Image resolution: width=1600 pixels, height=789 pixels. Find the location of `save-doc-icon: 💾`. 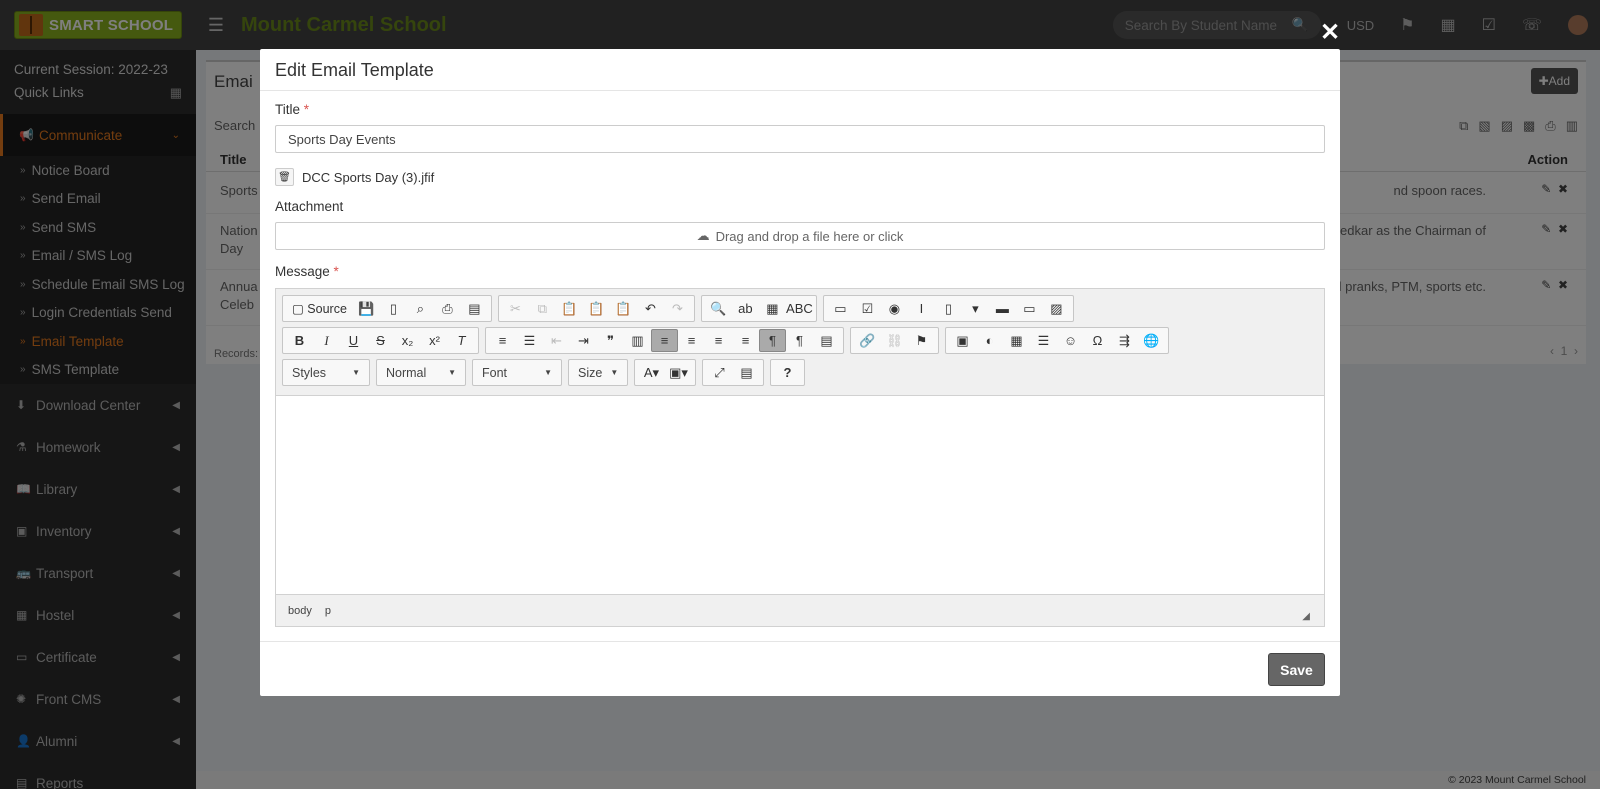

save-doc-icon: 💾 is located at coordinates (366, 308).